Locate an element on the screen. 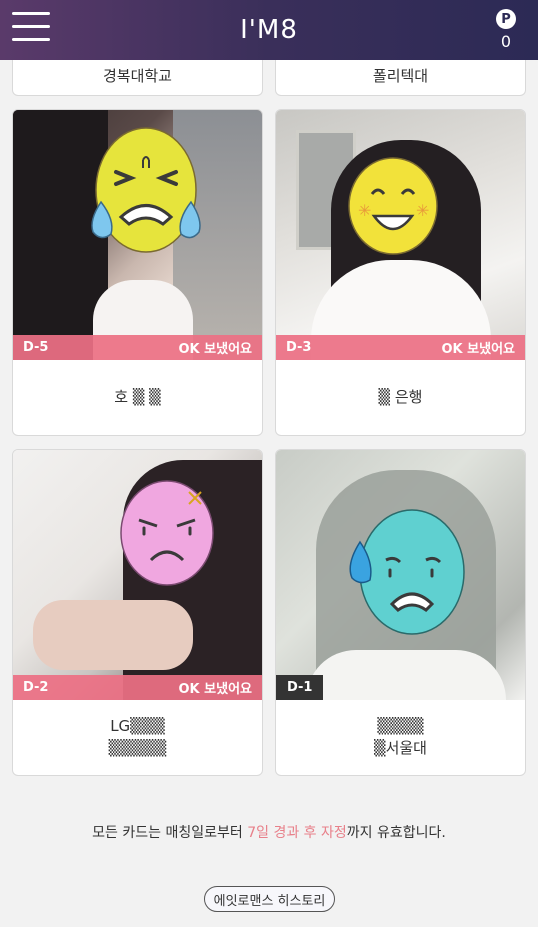 This screenshot has width=538, height=927. angry-face-icon is located at coordinates (167, 533).